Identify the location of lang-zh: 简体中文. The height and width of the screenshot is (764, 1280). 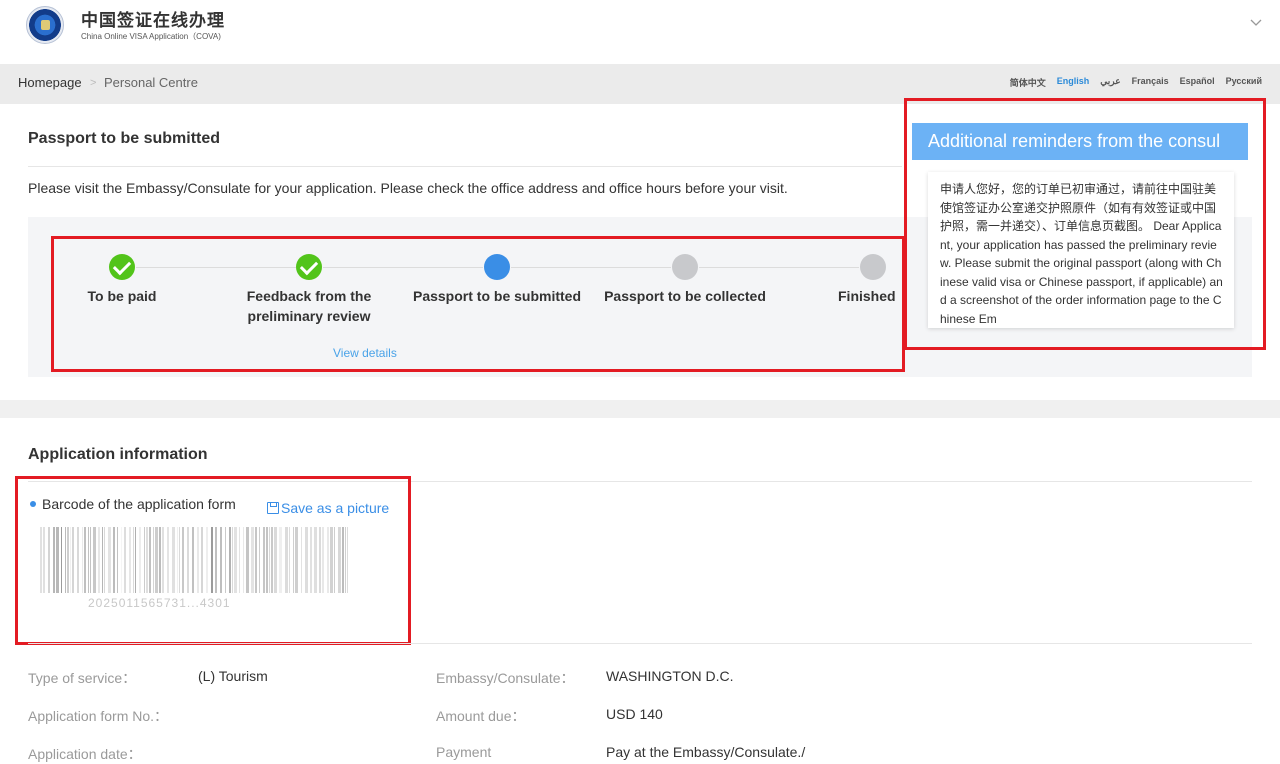
(1028, 82).